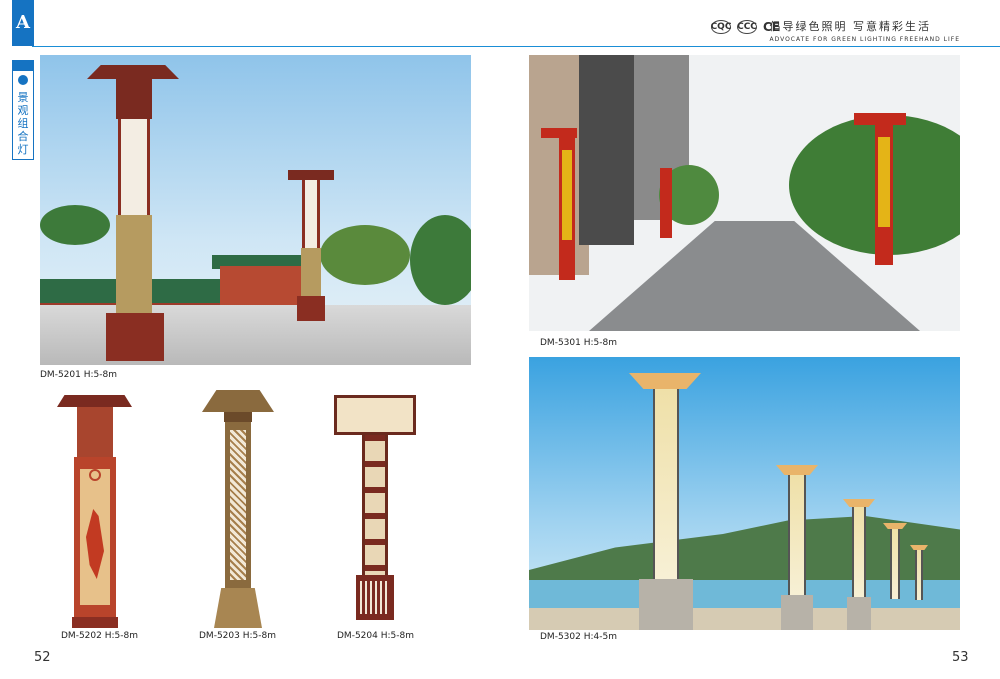 The height and width of the screenshot is (679, 1000). I want to click on product-dm5204-image, so click(375, 509).